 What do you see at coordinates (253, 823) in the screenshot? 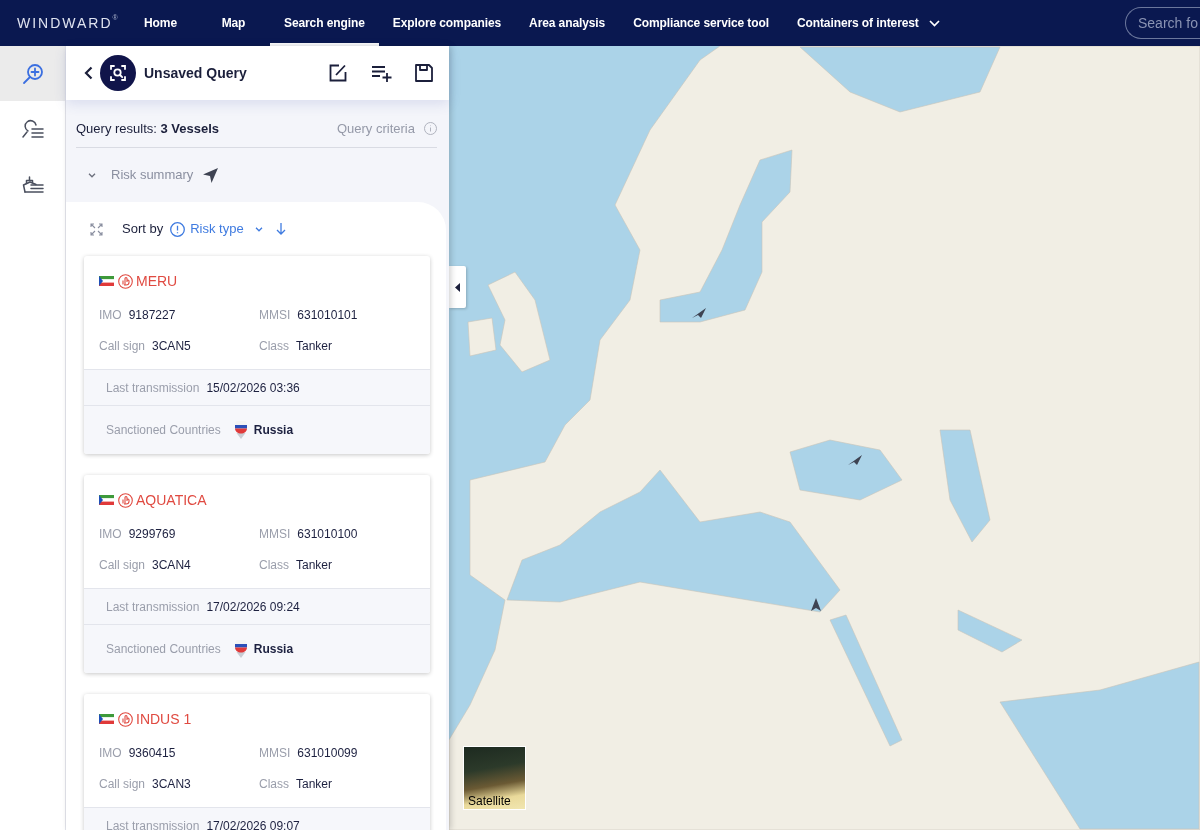
I see `detail-value: 17/02/2026 09:07` at bounding box center [253, 823].